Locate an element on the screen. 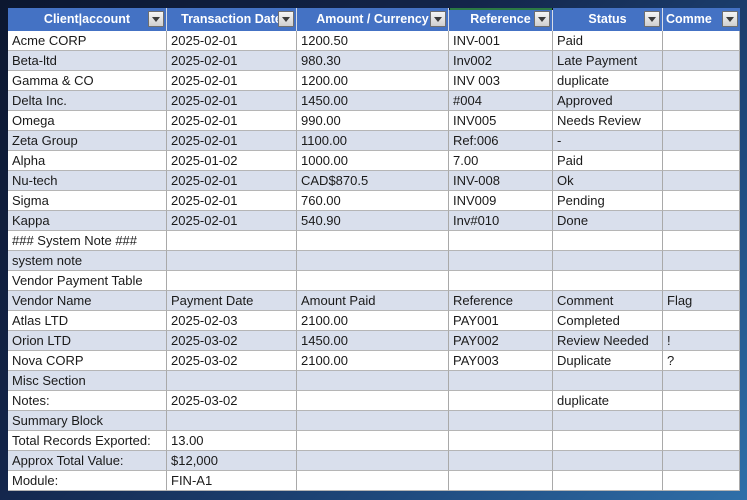 This screenshot has height=500, width=747. cell: INV-008 is located at coordinates (501, 181).